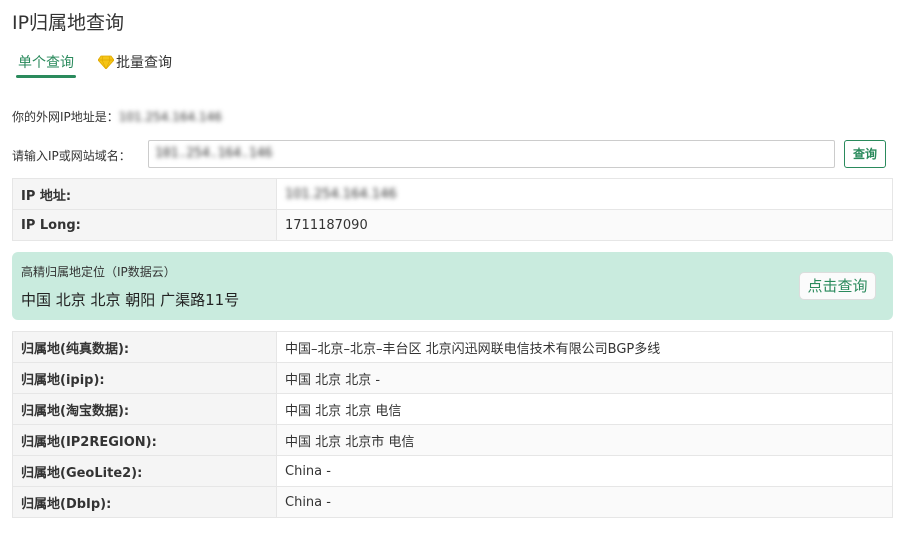  What do you see at coordinates (341, 194) in the screenshot?
I see `ip-address-text: 101.254.164.146` at bounding box center [341, 194].